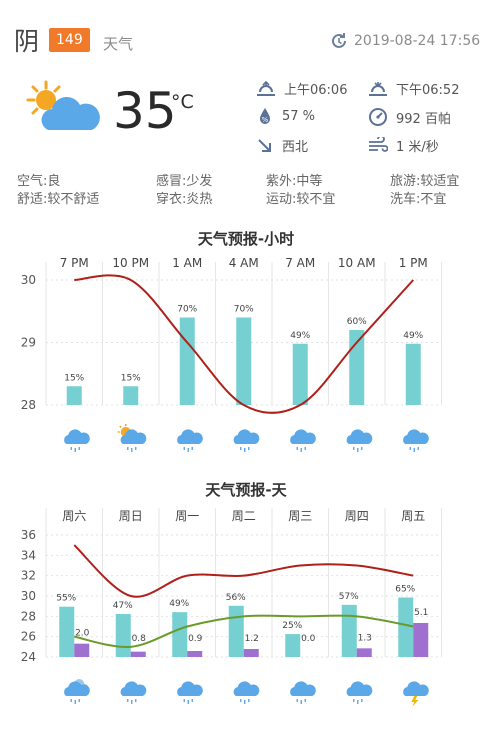  I want to click on y-tick-label: 32, so click(28, 576).